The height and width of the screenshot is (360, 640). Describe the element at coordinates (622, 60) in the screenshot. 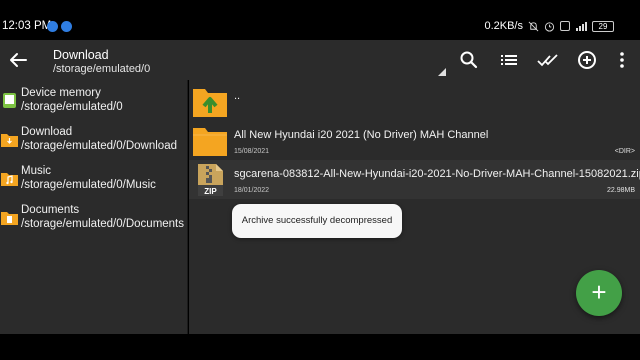

I see `more-vert-icon` at that location.